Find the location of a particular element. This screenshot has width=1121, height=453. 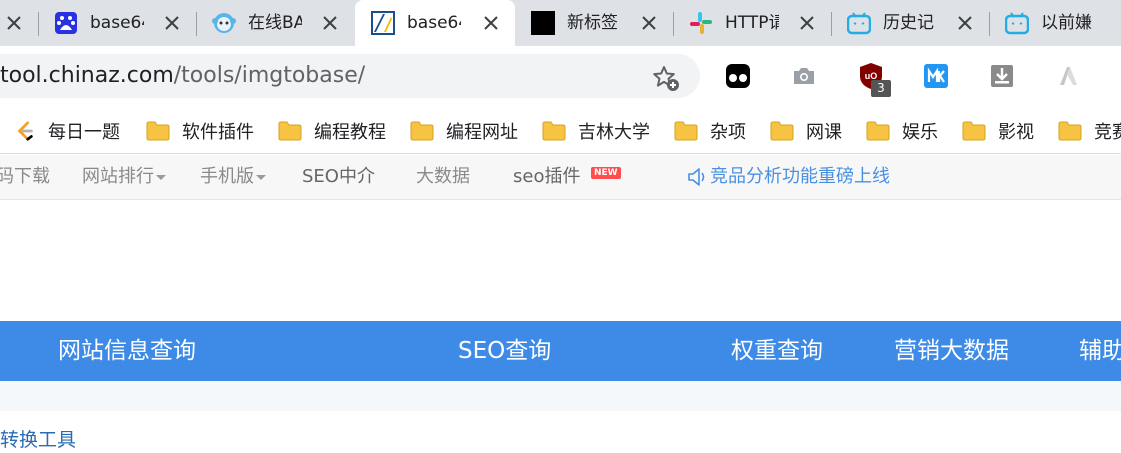

nav-seo-agent: SEO中介 is located at coordinates (338, 177).